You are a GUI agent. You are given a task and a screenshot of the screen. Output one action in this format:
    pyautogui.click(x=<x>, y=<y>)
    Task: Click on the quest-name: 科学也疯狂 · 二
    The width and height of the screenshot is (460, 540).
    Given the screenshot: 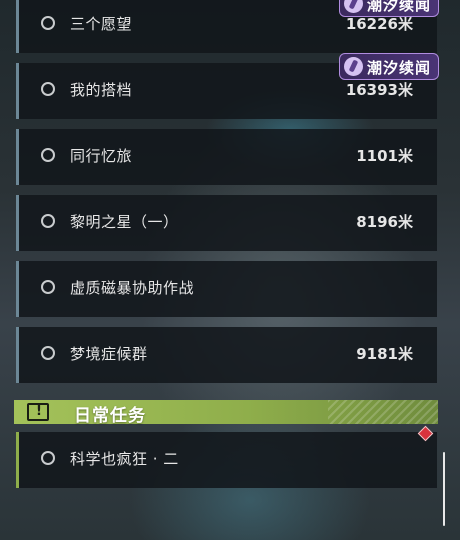 What is the action you would take?
    pyautogui.click(x=124, y=459)
    